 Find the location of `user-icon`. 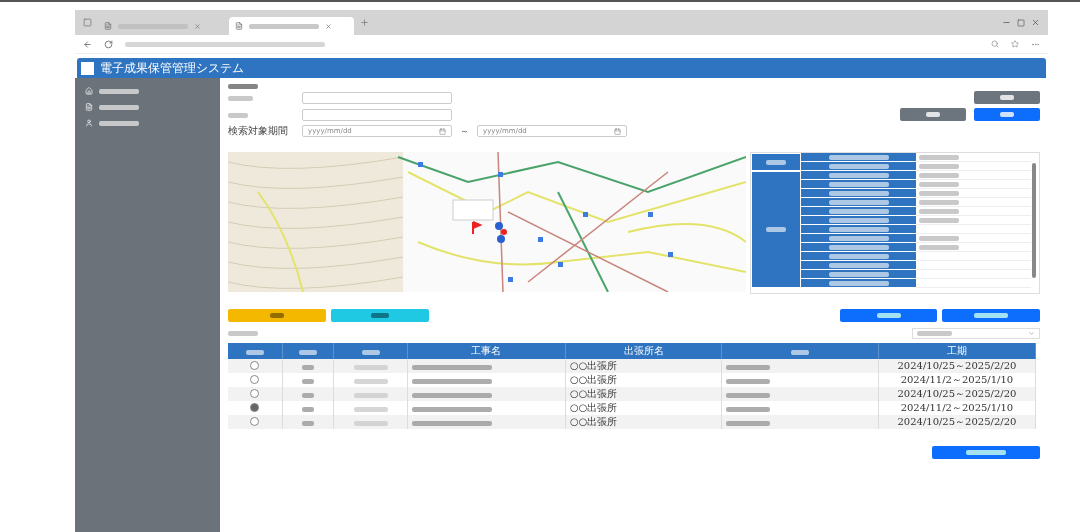

user-icon is located at coordinates (89, 123).